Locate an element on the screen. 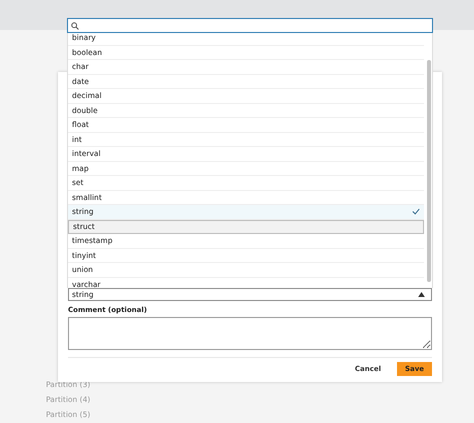 This screenshot has width=474, height=423. comment-field is located at coordinates (250, 333).